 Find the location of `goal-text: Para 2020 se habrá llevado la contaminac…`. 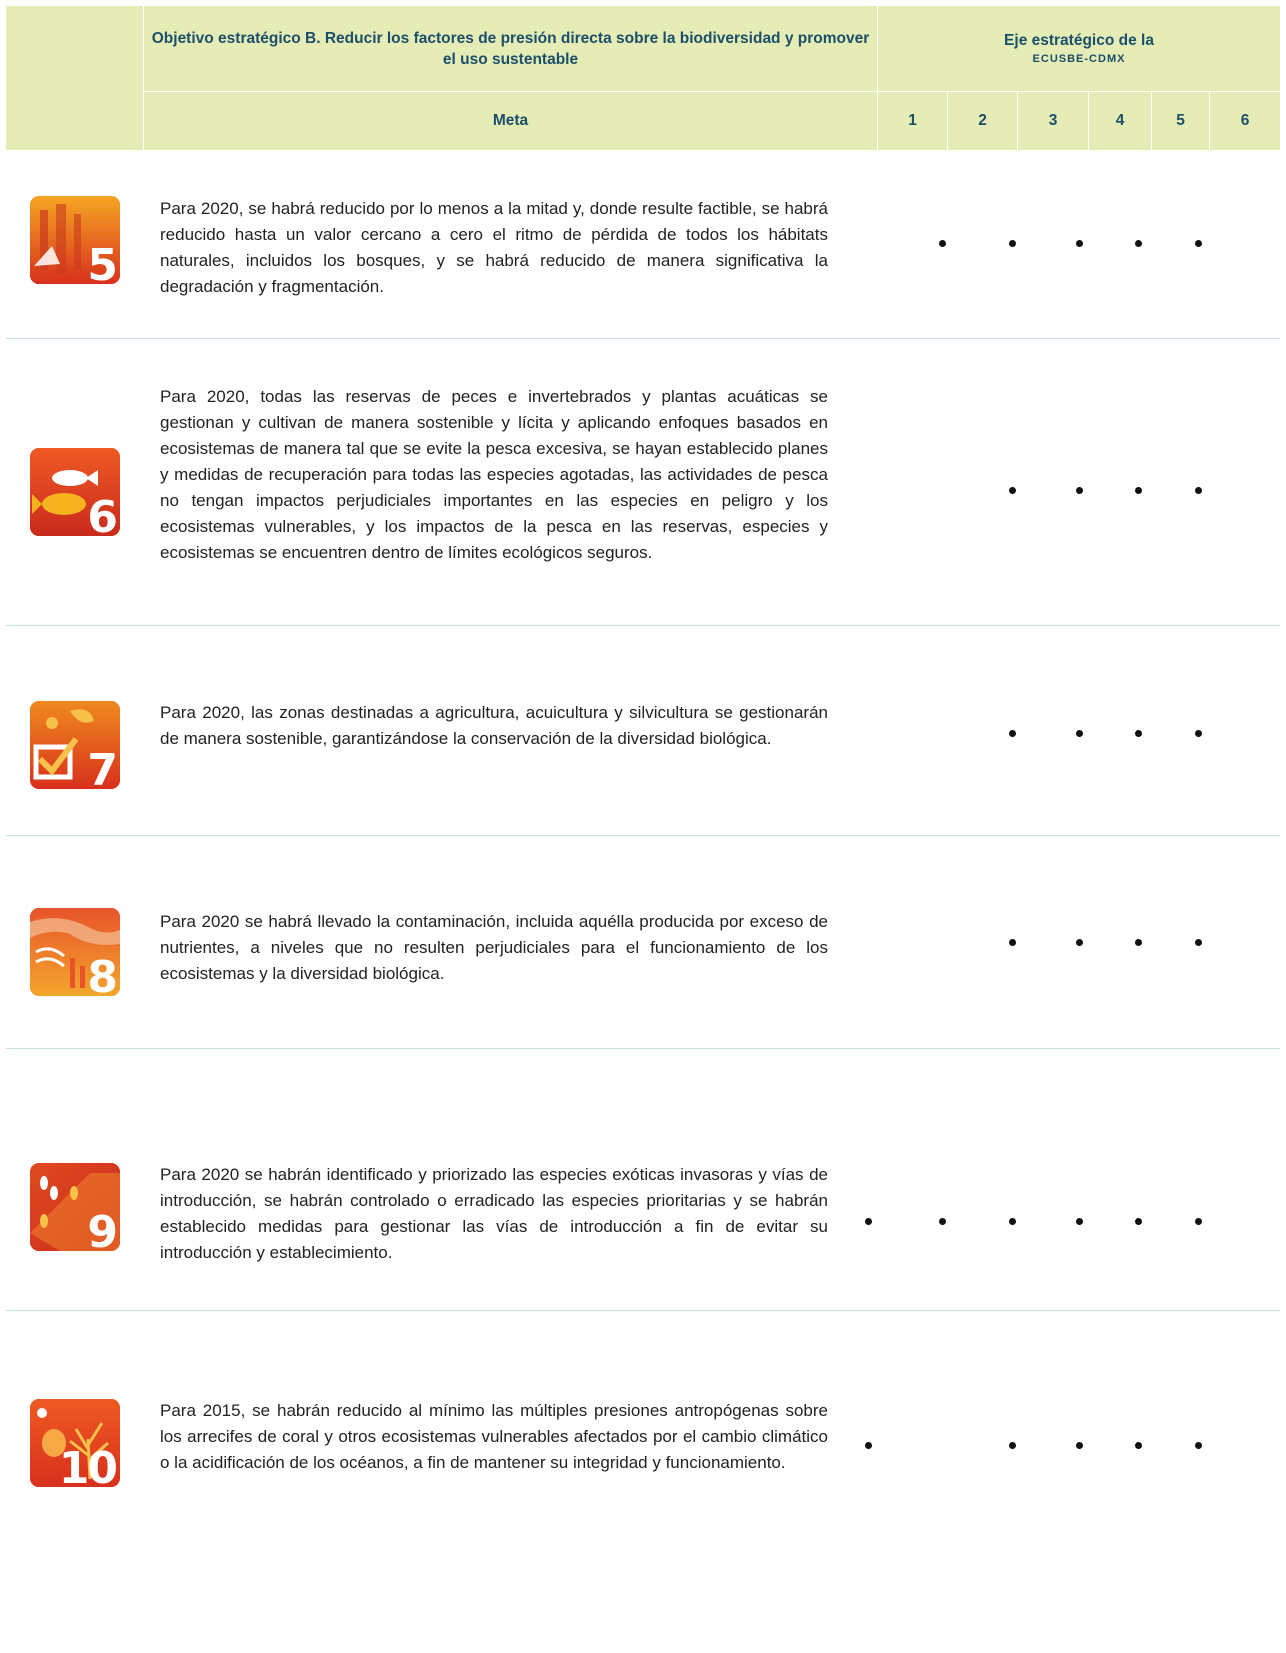

goal-text: Para 2020 se habrá llevado la contaminac… is located at coordinates (494, 947).